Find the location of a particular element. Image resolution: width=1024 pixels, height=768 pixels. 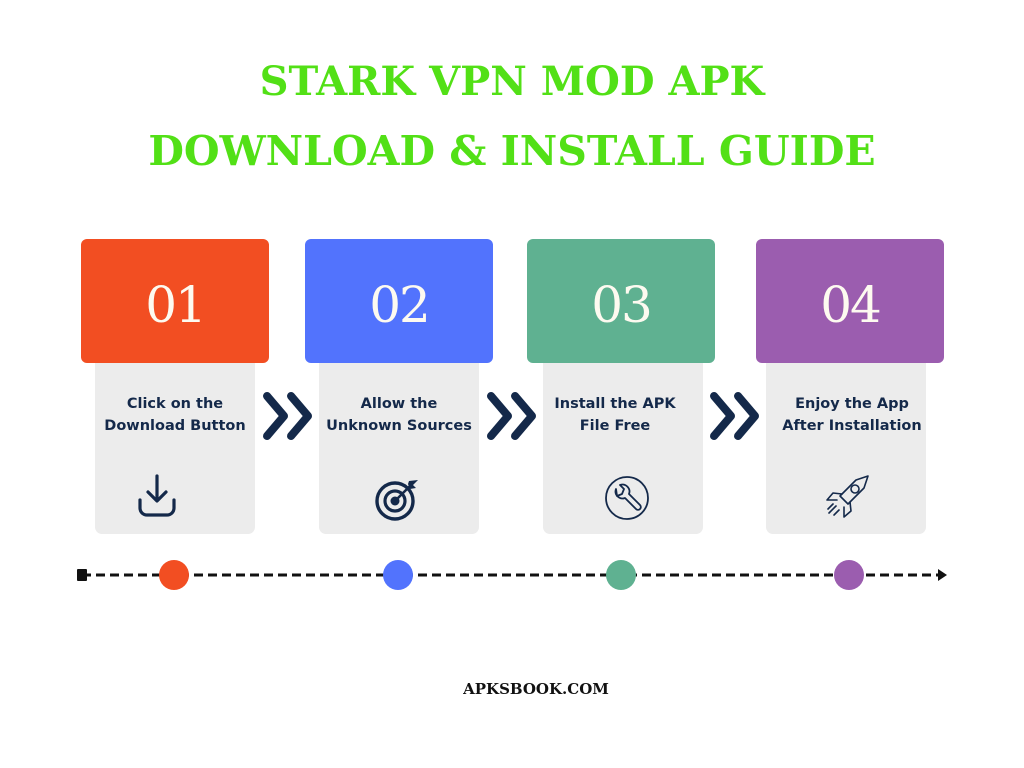

step-2-header: 02 is located at coordinates (399, 301).